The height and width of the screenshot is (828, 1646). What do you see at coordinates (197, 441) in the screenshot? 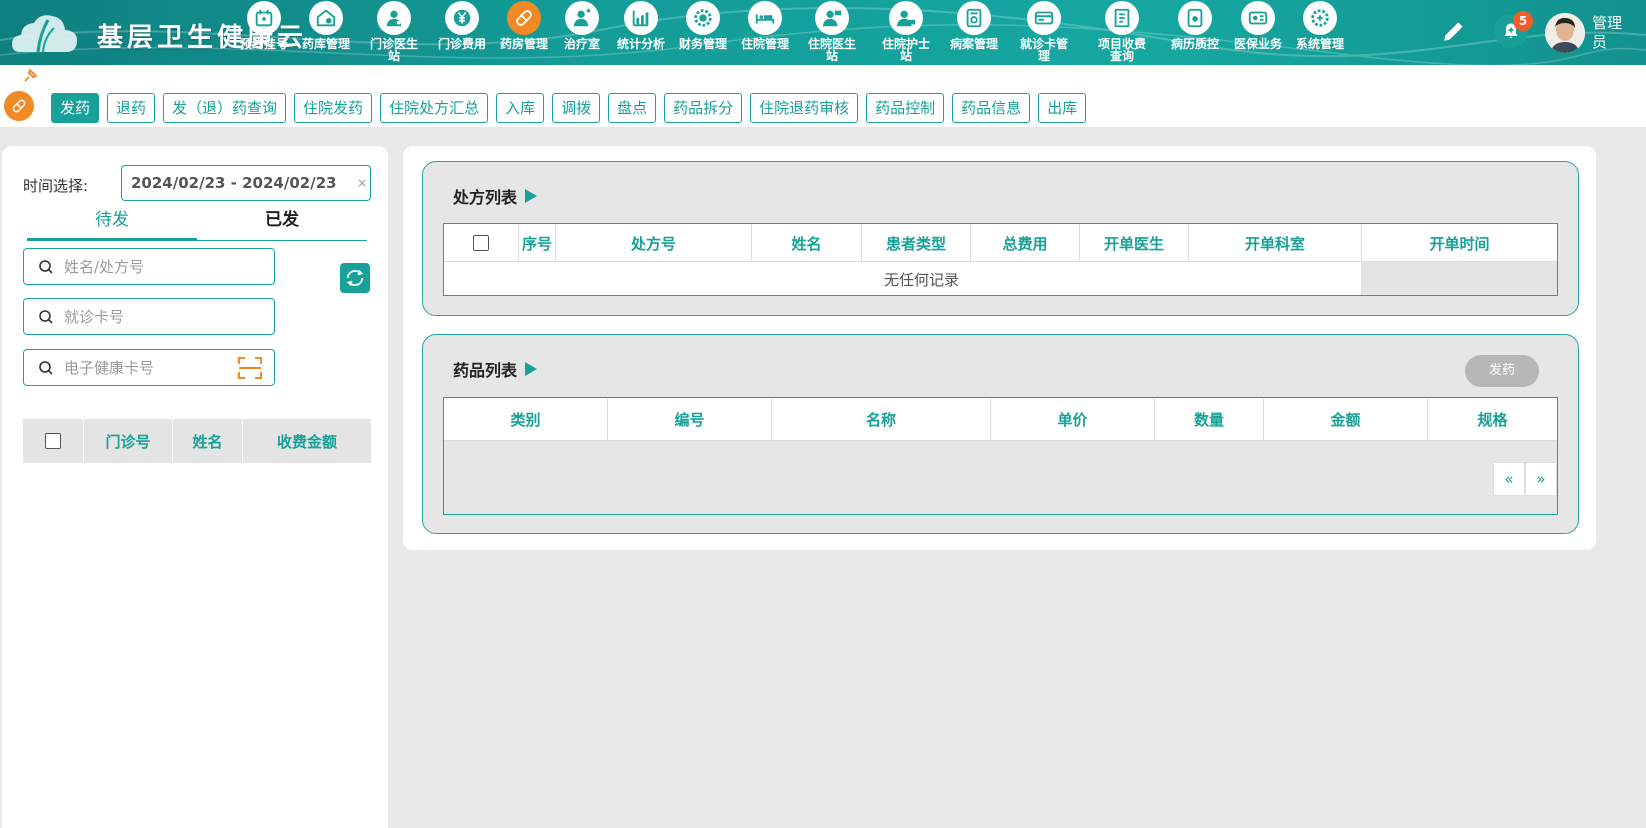
I see `patient-table-header: 门诊号 姓名 收费金额` at bounding box center [197, 441].